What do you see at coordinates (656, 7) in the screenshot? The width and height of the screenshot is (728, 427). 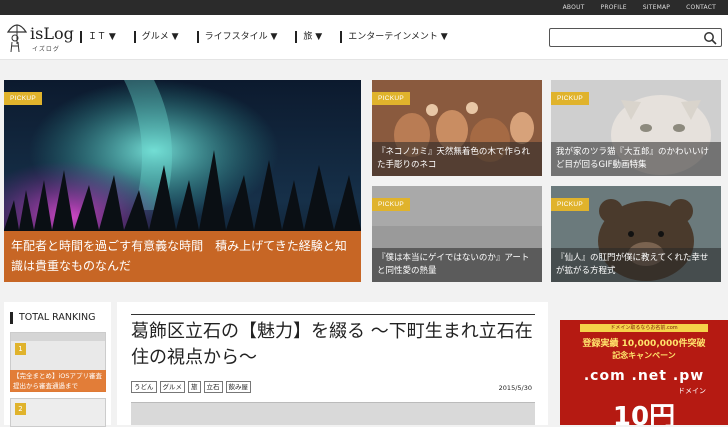 I see `sitemap-link: SITEMAP` at bounding box center [656, 7].